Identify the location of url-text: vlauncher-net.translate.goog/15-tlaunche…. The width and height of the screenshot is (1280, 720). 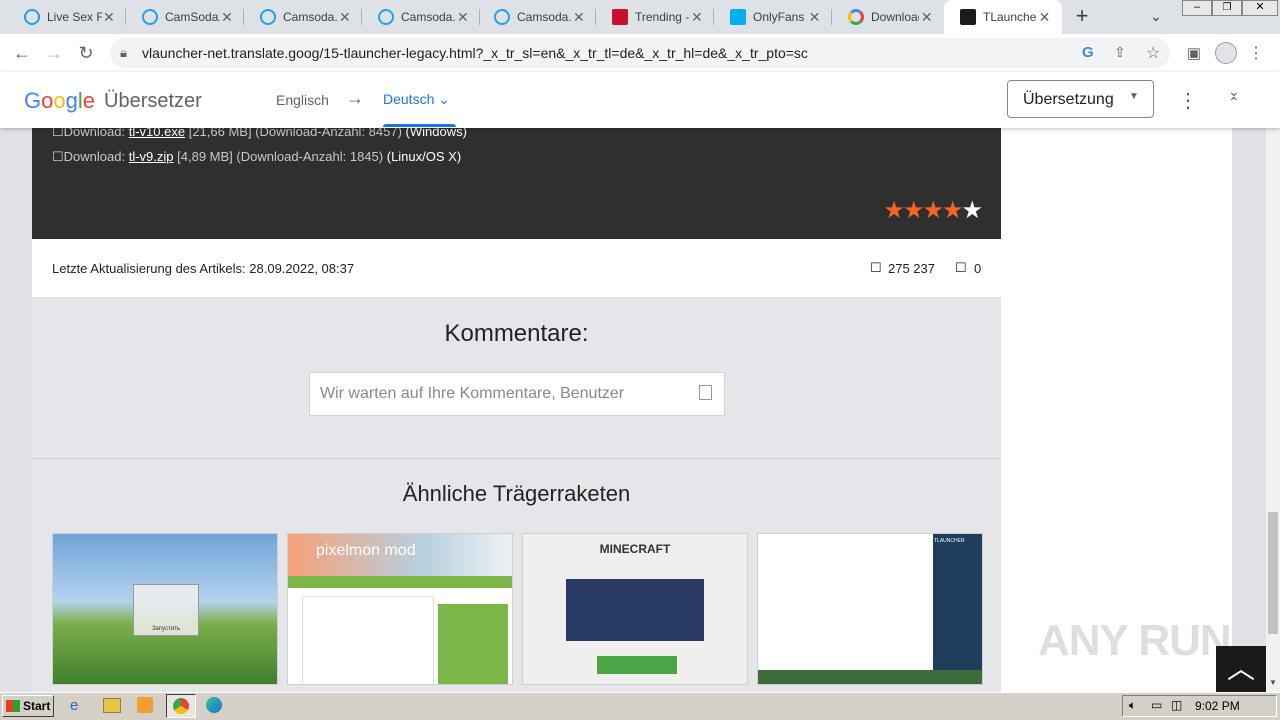
(475, 53).